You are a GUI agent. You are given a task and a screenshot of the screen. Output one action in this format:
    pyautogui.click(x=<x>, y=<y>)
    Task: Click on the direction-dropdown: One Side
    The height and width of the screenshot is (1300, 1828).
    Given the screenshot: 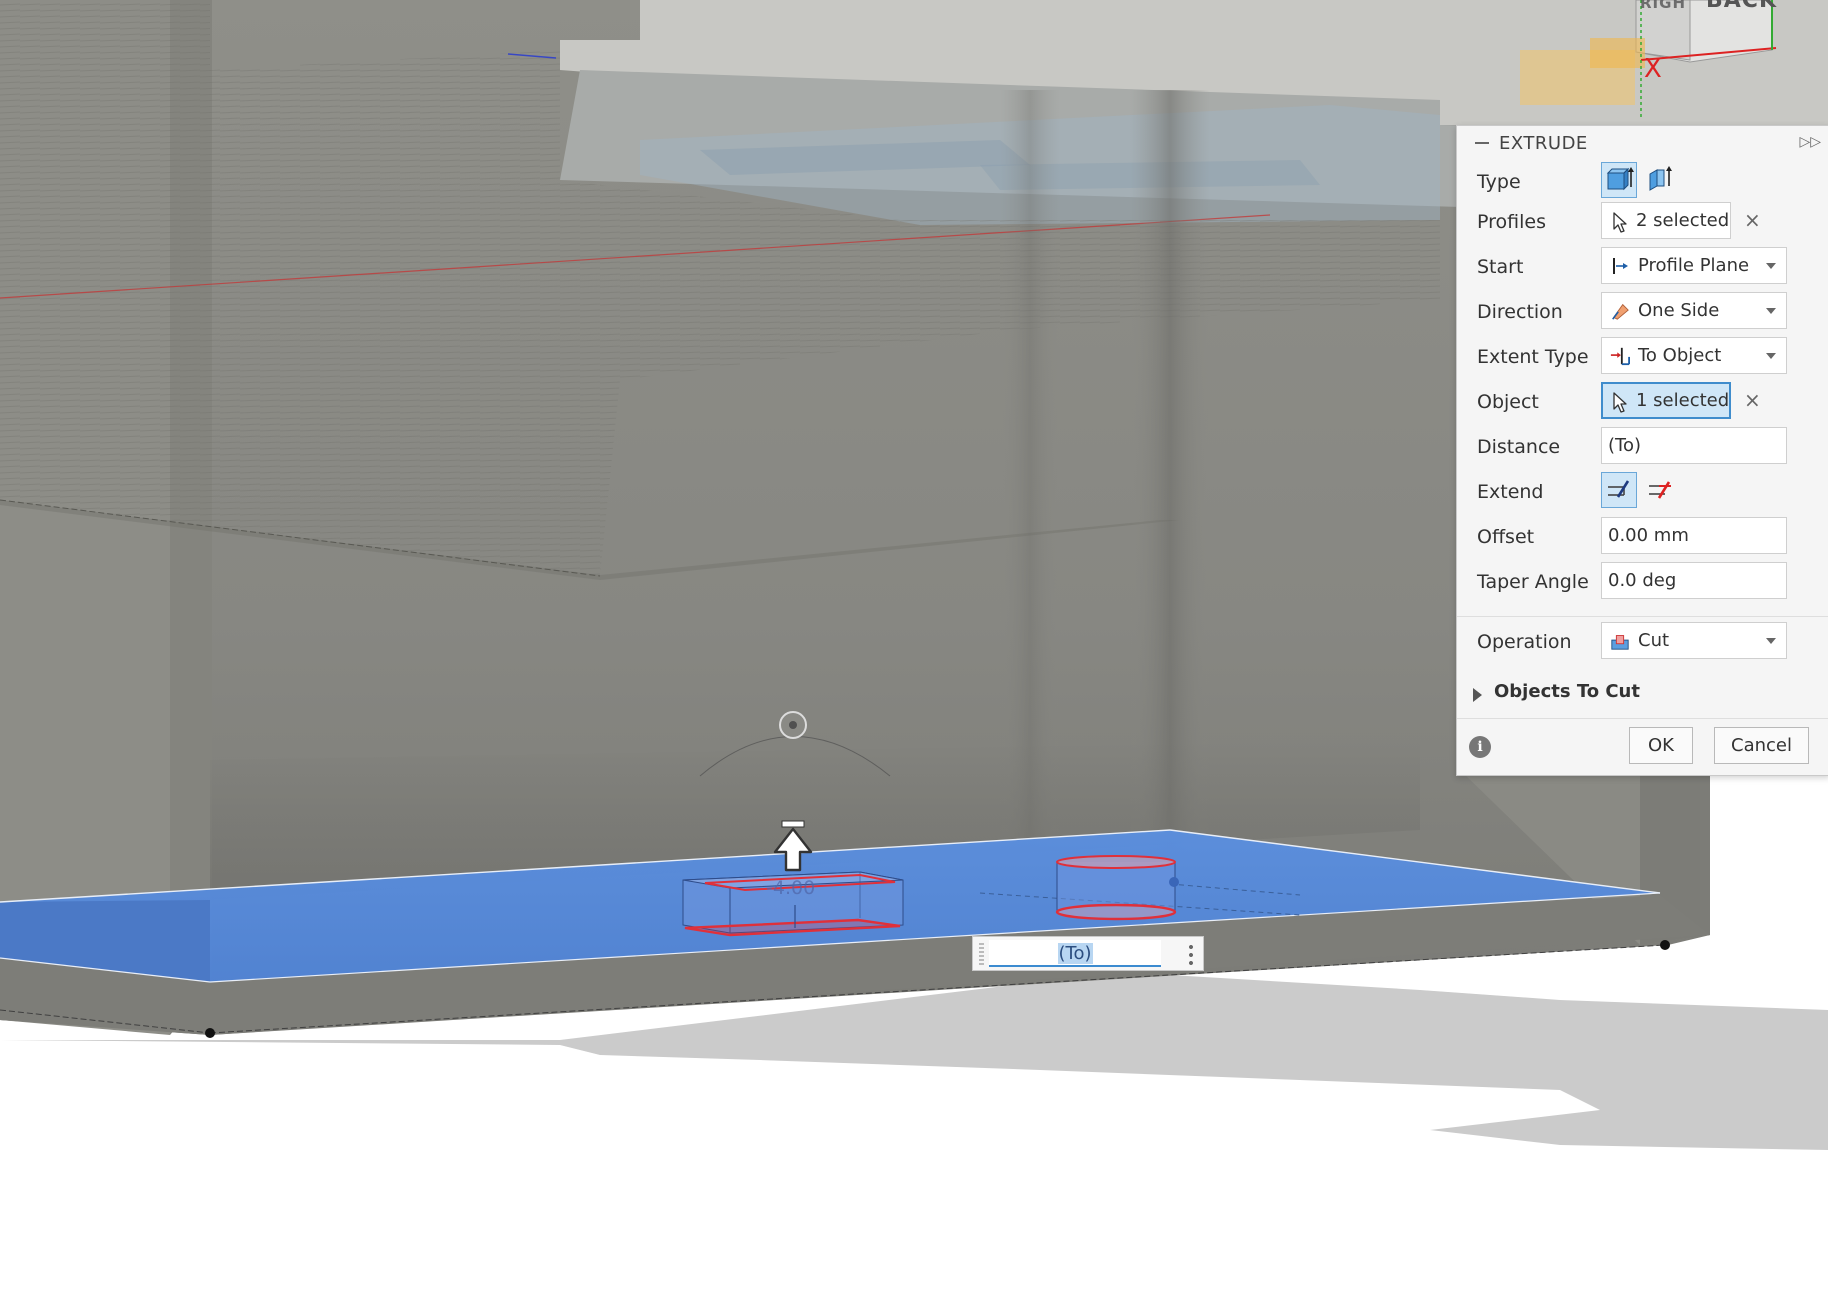 What is the action you would take?
    pyautogui.click(x=1694, y=310)
    